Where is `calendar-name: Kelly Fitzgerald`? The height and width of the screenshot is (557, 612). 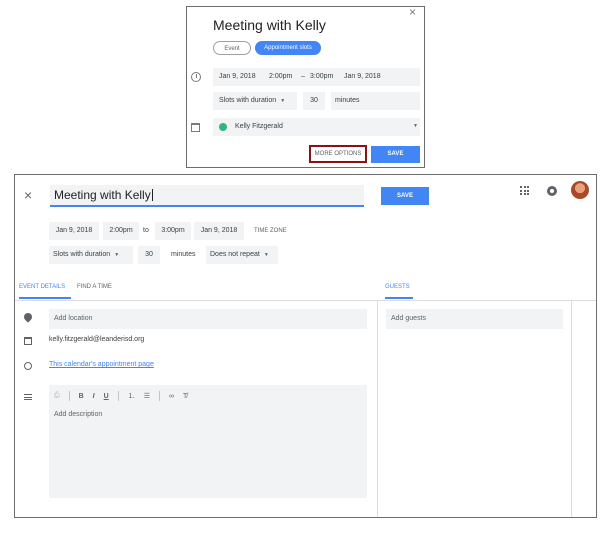 calendar-name: Kelly Fitzgerald is located at coordinates (259, 126).